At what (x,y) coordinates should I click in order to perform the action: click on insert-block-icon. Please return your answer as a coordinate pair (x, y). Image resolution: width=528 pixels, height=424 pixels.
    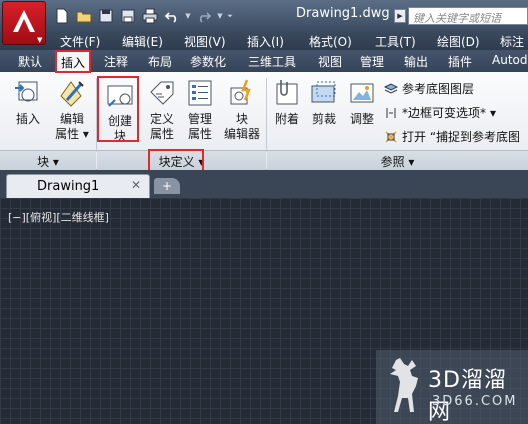
    Looking at the image, I should click on (26, 91).